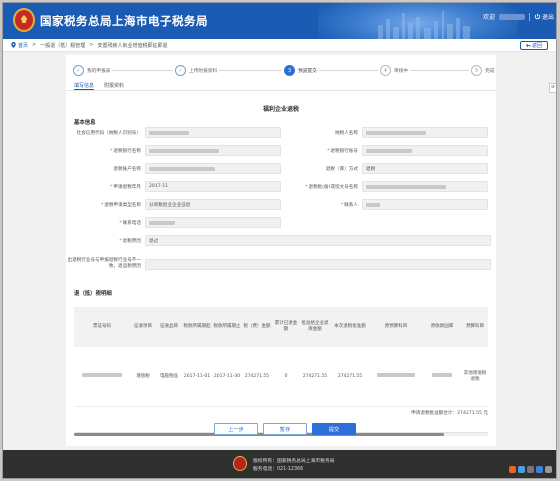 This screenshot has height=481, width=560. I want to click on table-header-cell: 原收款国库, so click(442, 327).